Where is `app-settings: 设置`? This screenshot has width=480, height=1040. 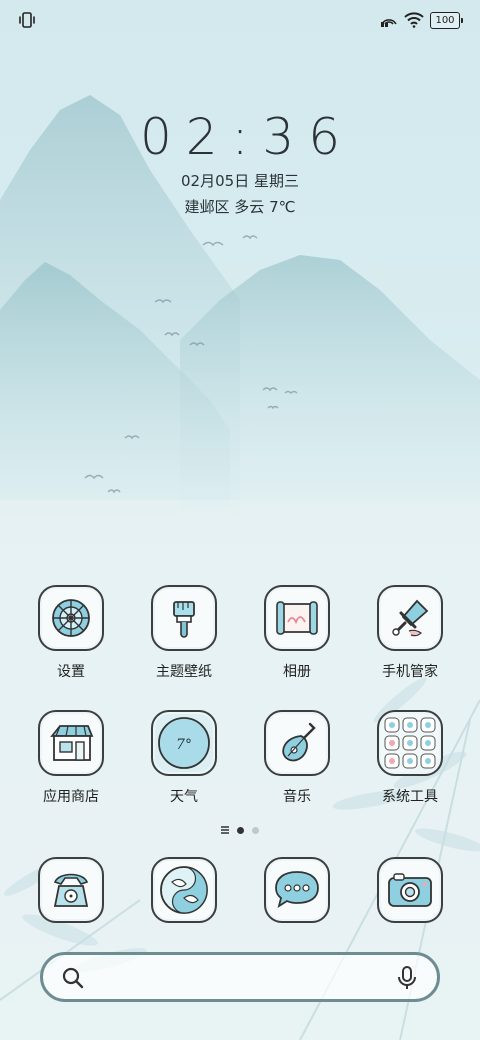
app-settings: 设置 is located at coordinates (71, 633).